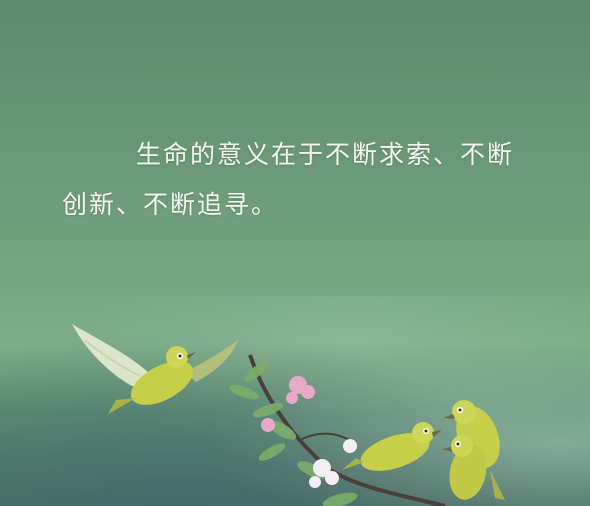  Describe the element at coordinates (473, 450) in the screenshot. I see `perched-bird-pair` at that location.